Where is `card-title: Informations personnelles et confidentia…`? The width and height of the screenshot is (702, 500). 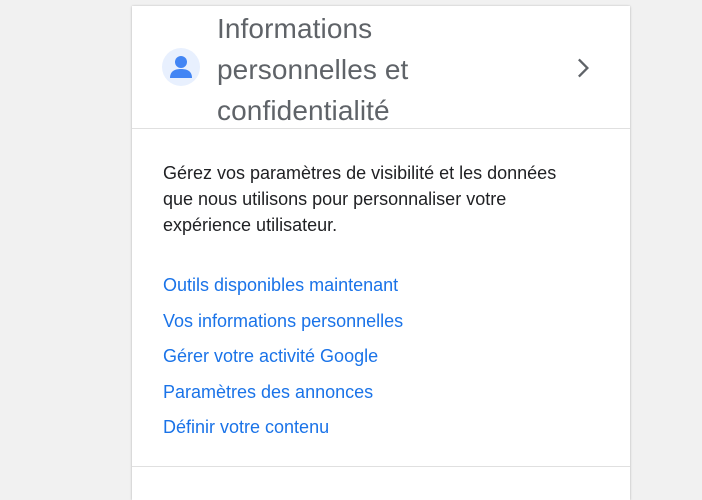
card-title: Informations personnelles et confidentia… is located at coordinates (387, 69).